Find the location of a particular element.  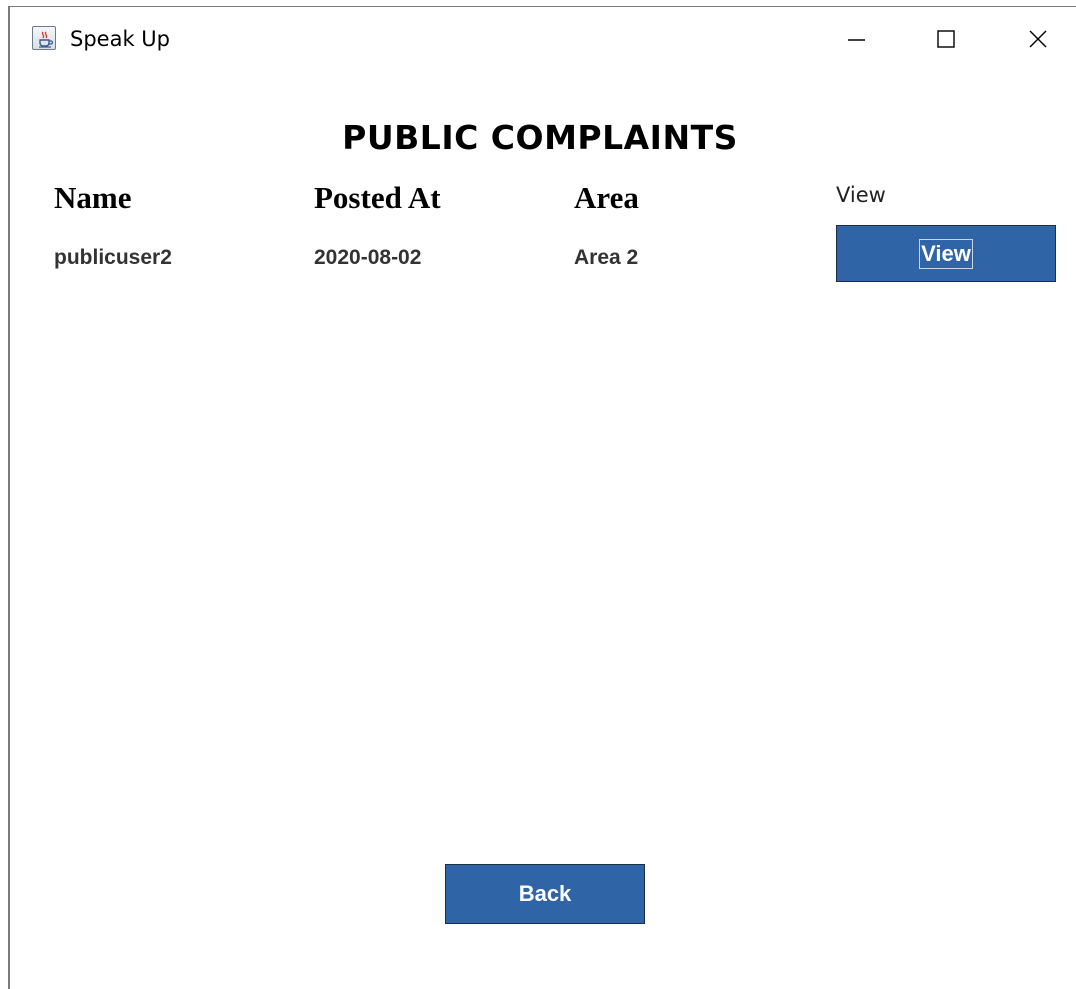

java-cup-icon is located at coordinates (44, 38).